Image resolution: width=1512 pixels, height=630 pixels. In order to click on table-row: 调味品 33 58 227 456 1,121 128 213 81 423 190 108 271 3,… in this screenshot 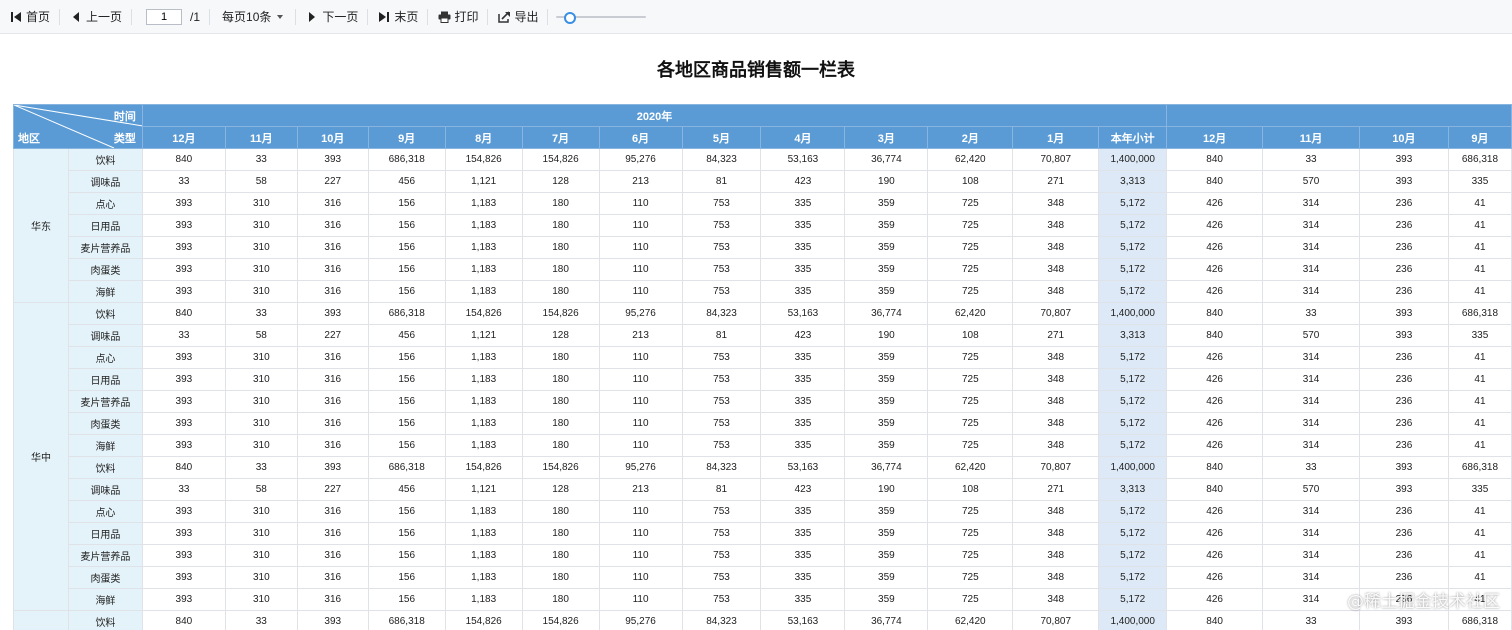, I will do `click(763, 181)`.